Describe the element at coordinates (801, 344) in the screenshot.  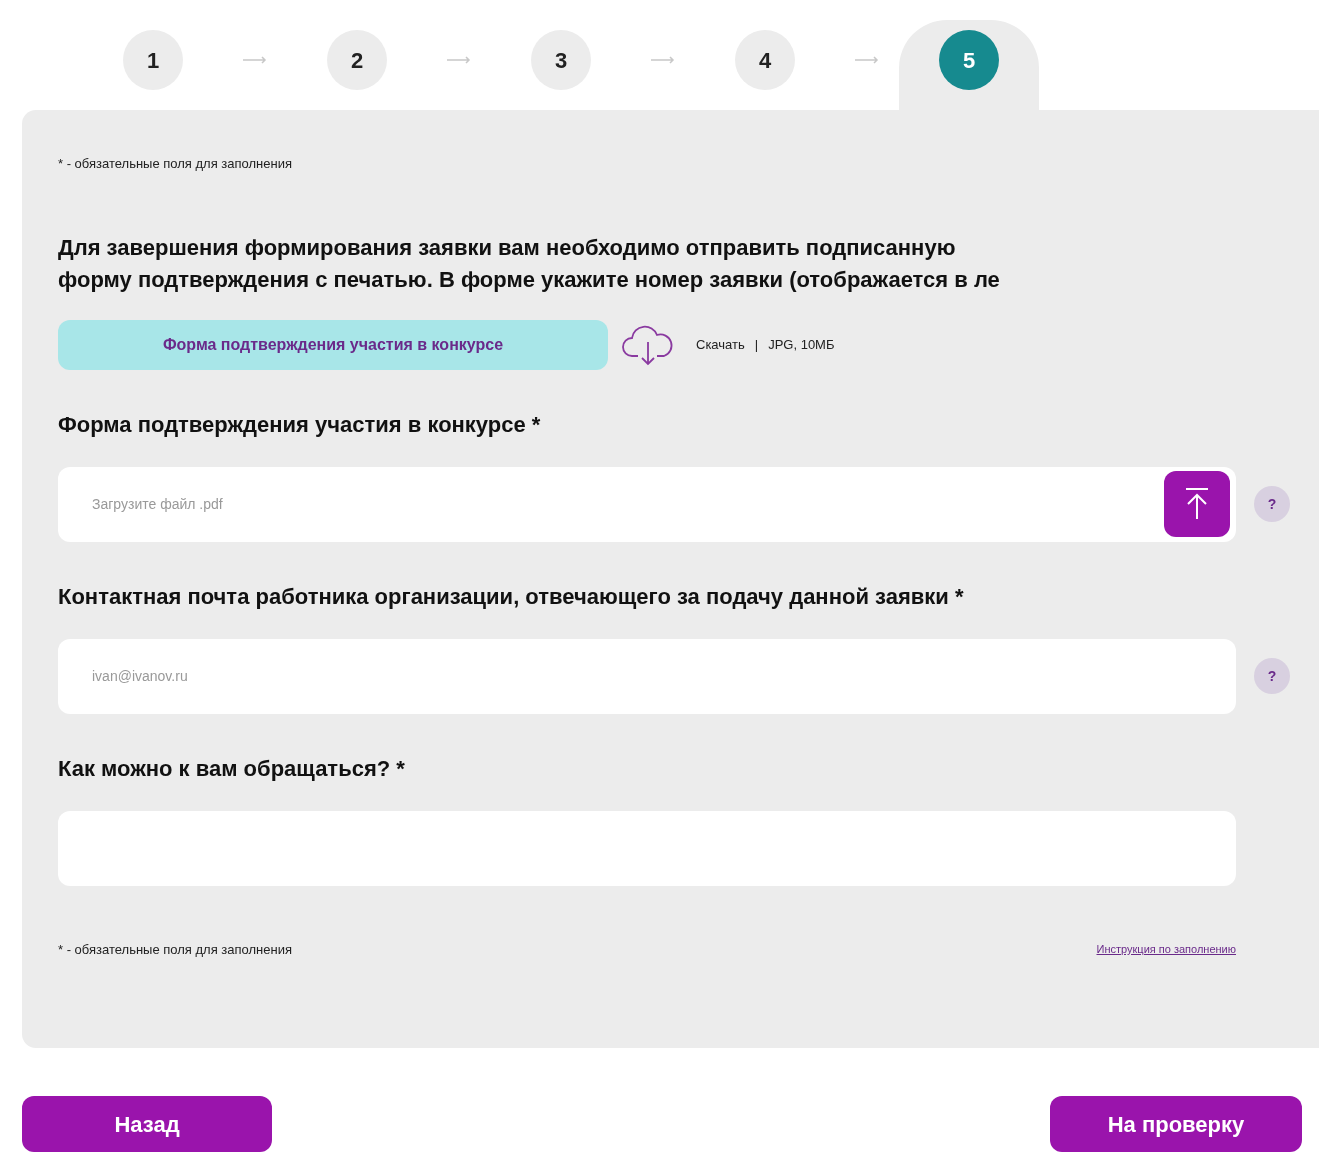
I see `file-info: JPG, 10МБ` at that location.